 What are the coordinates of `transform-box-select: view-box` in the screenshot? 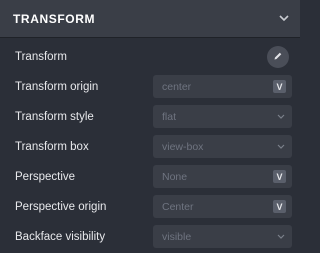 It's located at (222, 146).